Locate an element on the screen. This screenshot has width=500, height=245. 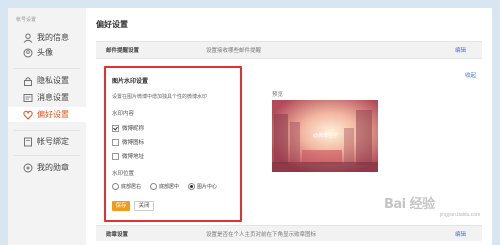
sidebar-item-label: 偏好设置 is located at coordinates (53, 114).